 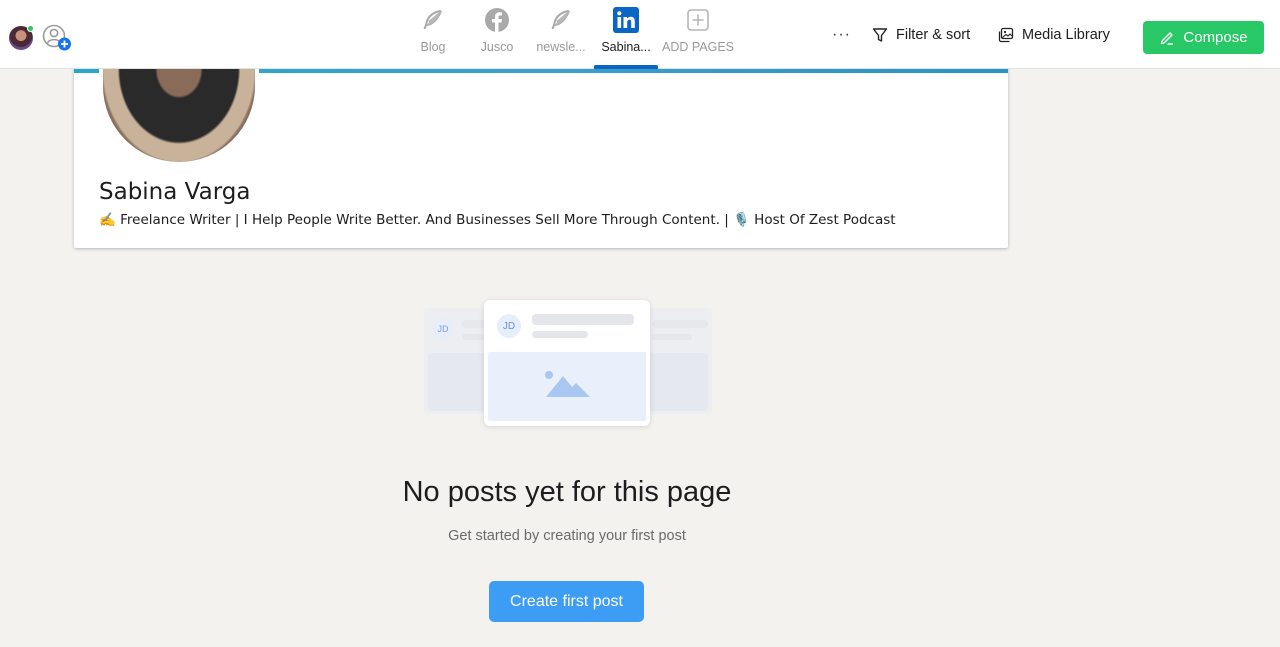 What do you see at coordinates (433, 34) in the screenshot?
I see `page-tab-blog: Blog` at bounding box center [433, 34].